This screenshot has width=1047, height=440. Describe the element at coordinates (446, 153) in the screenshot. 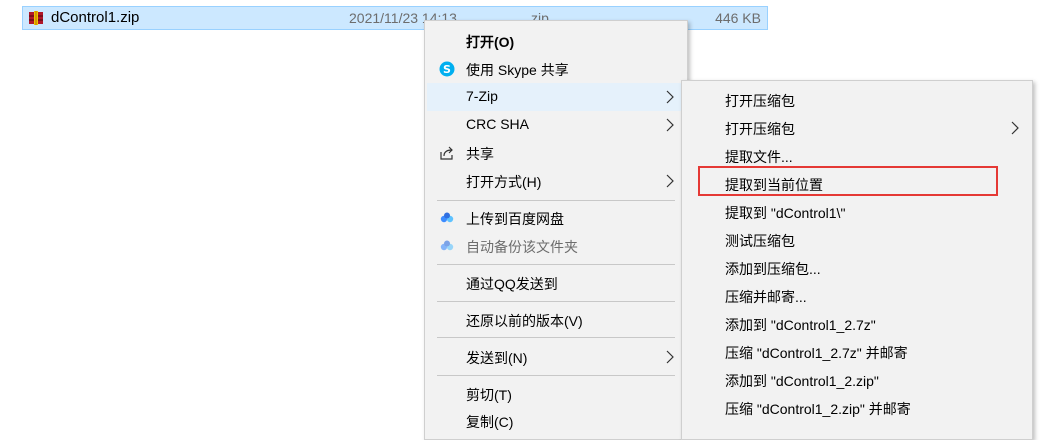

I see `share-icon` at that location.